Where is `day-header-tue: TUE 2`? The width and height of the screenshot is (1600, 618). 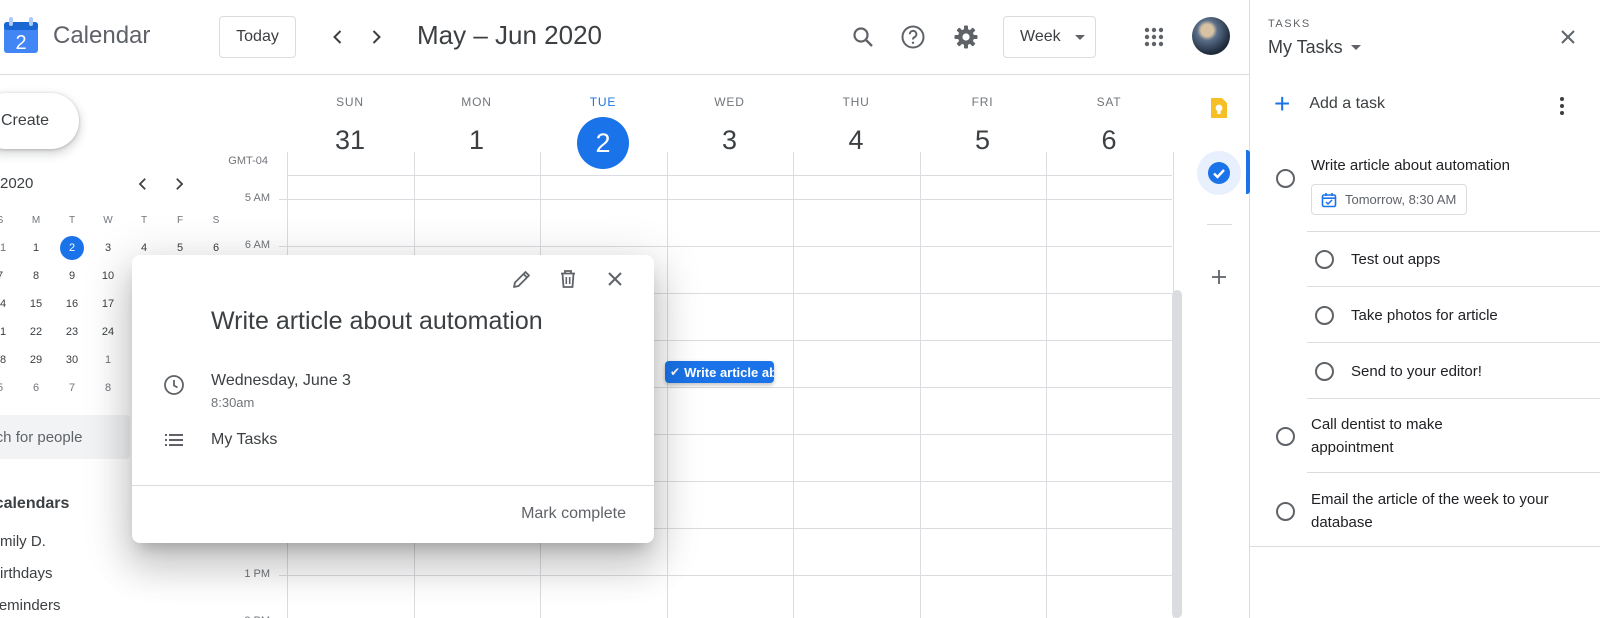
day-header-tue: TUE 2 is located at coordinates (603, 132).